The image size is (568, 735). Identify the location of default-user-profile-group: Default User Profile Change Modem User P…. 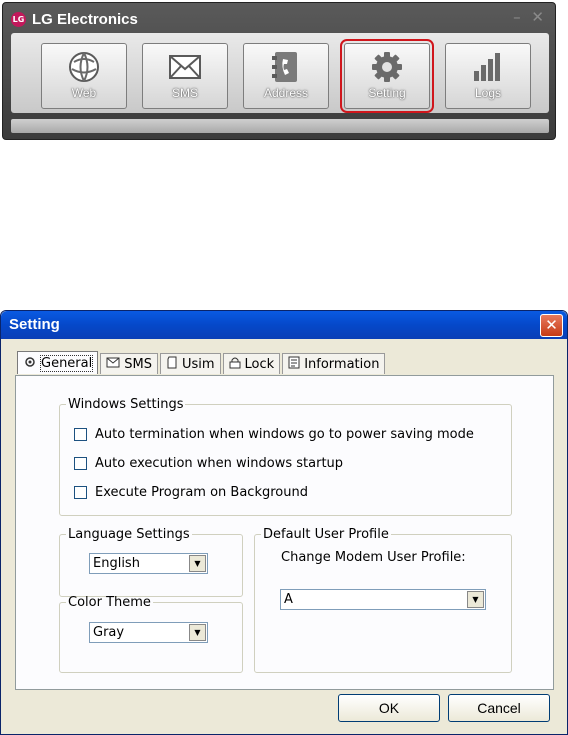
(383, 600).